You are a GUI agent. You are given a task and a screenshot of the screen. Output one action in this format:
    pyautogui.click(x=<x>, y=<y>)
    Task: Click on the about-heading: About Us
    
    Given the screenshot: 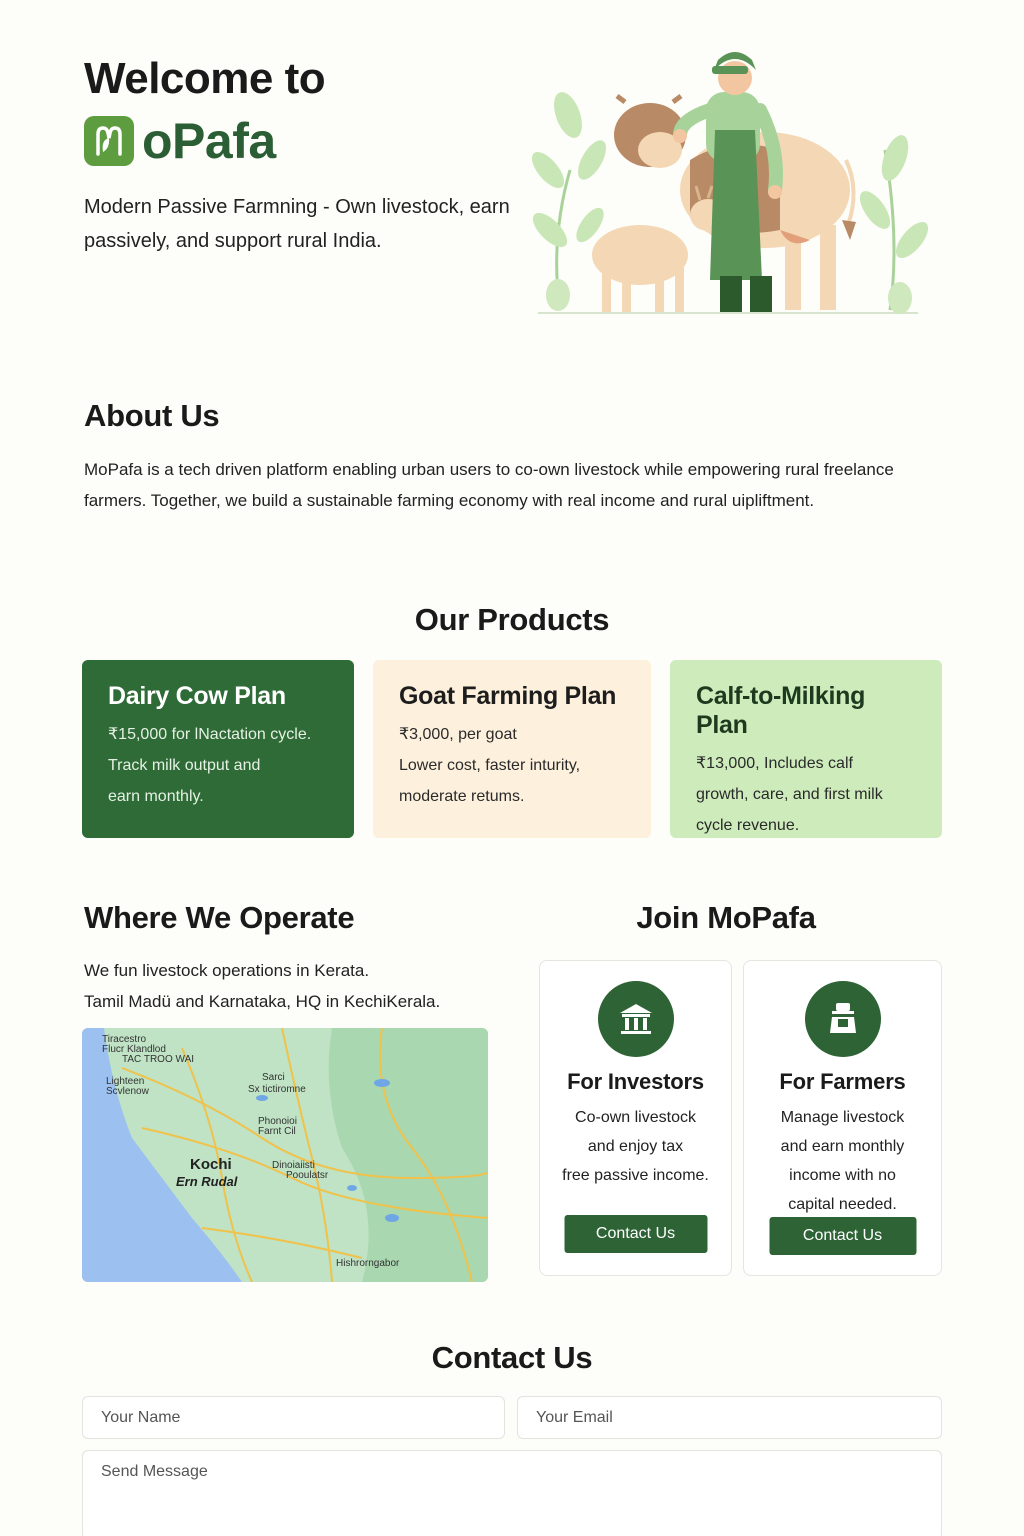 What is the action you would take?
    pyautogui.click(x=152, y=415)
    